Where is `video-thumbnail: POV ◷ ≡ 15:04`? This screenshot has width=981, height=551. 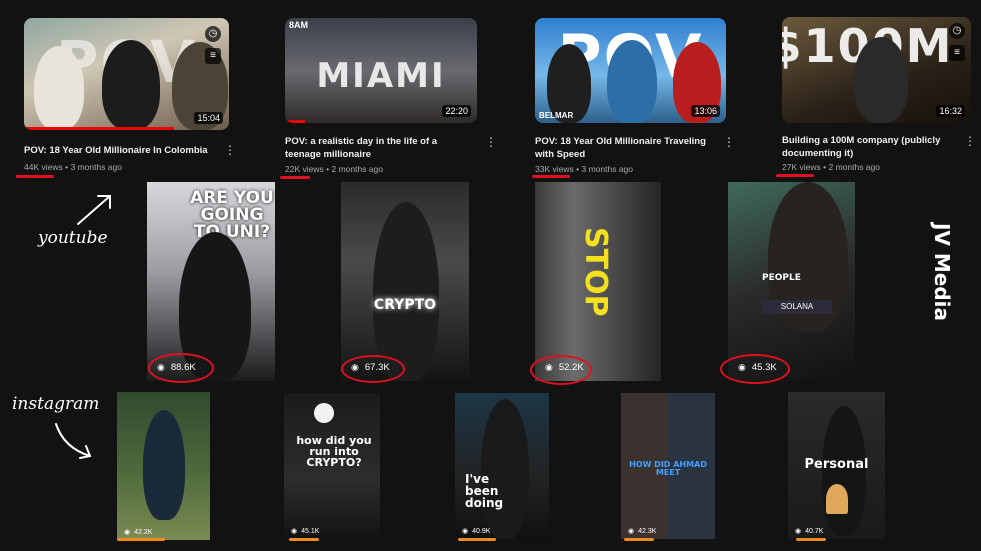 video-thumbnail: POV ◷ ≡ 15:04 is located at coordinates (126, 74).